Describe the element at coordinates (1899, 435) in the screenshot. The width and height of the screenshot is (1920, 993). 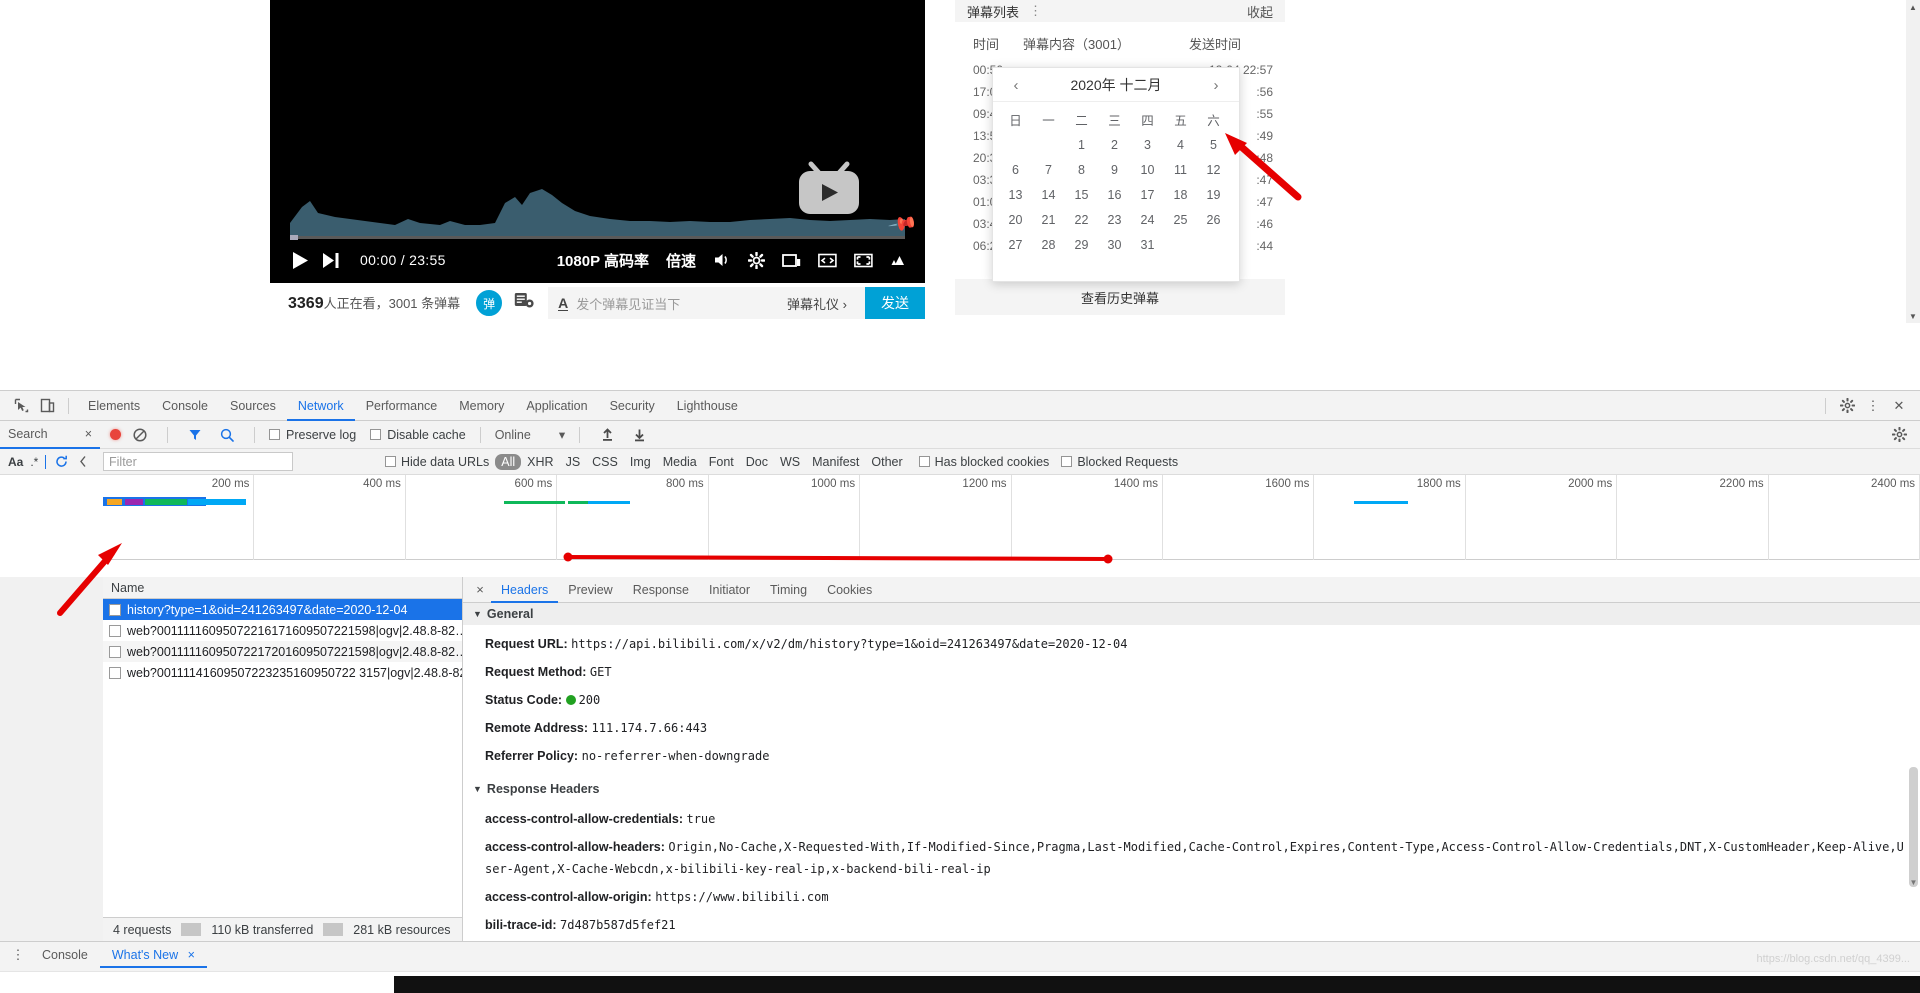
I see `network-settings-gear-icon` at that location.